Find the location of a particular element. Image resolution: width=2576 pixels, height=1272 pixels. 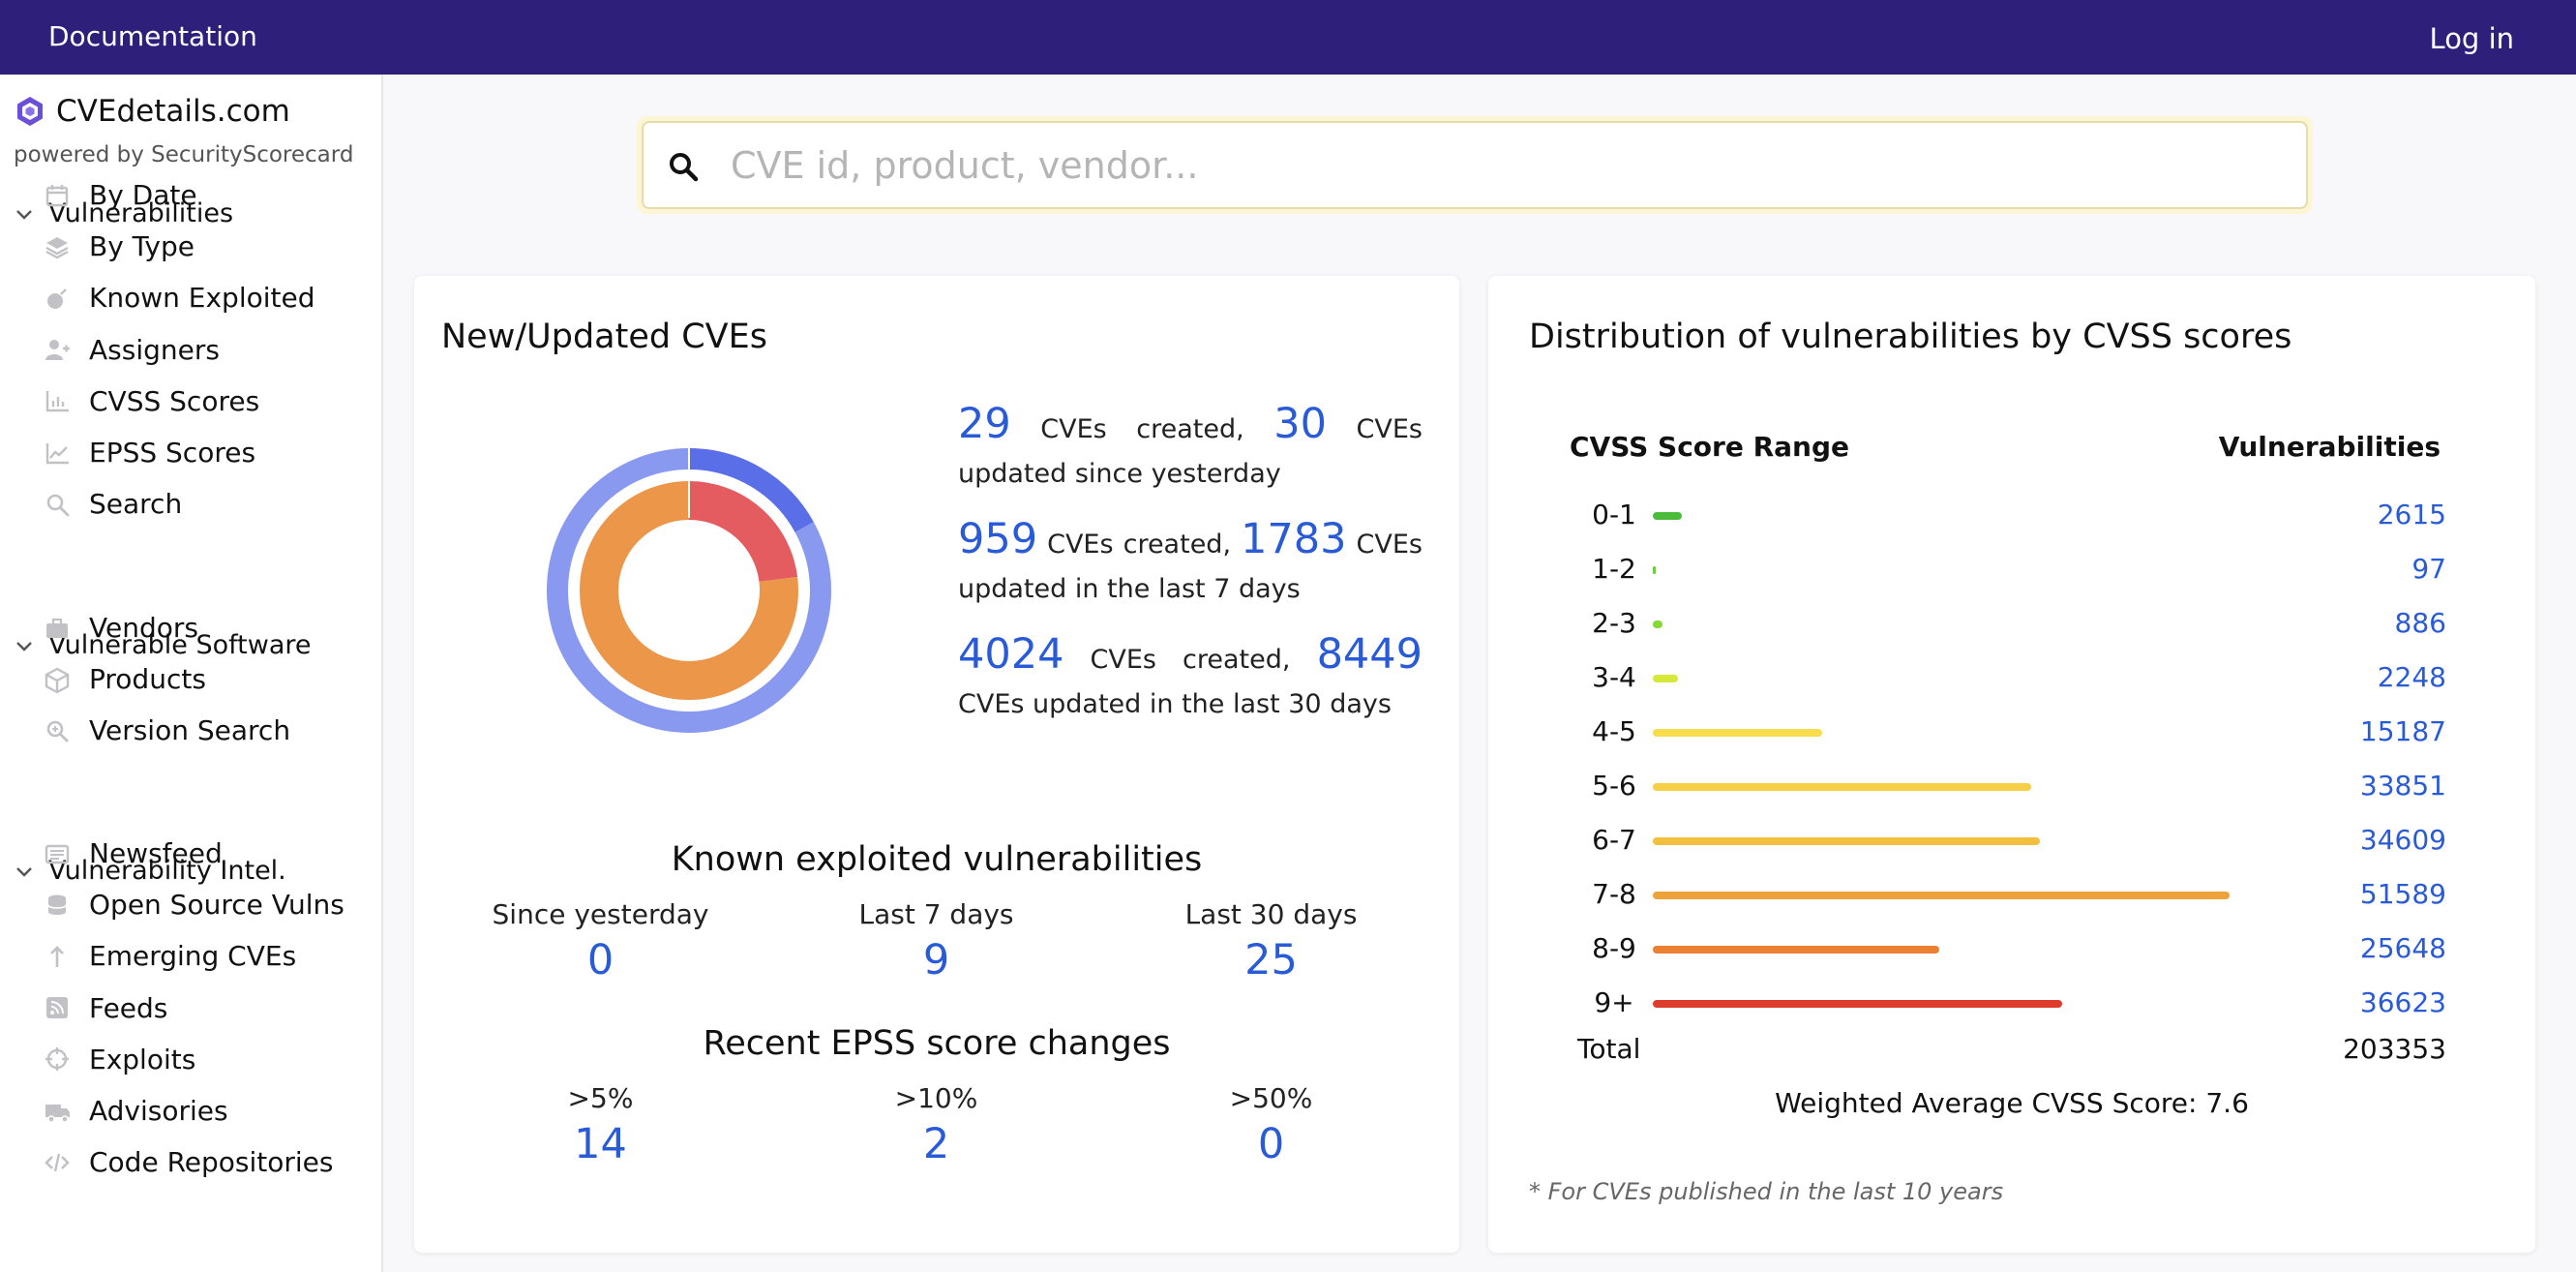

sidebar-item-label: By Date is located at coordinates (143, 195).